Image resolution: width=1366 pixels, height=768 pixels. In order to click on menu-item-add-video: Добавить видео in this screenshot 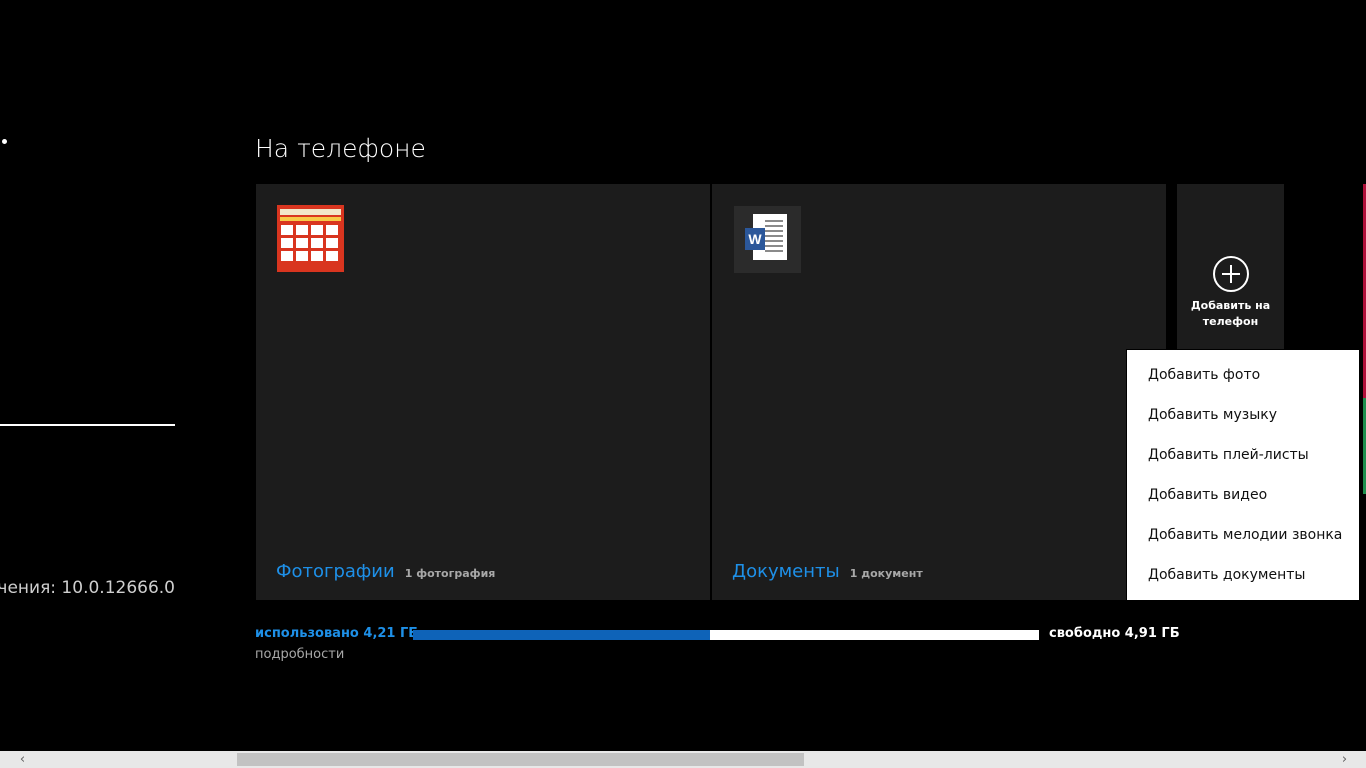, I will do `click(1207, 495)`.